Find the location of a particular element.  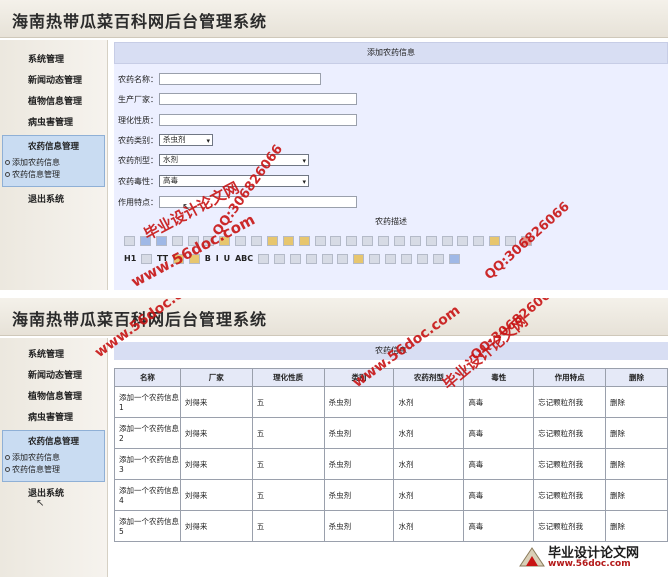

outdent-icon is located at coordinates (431, 241).